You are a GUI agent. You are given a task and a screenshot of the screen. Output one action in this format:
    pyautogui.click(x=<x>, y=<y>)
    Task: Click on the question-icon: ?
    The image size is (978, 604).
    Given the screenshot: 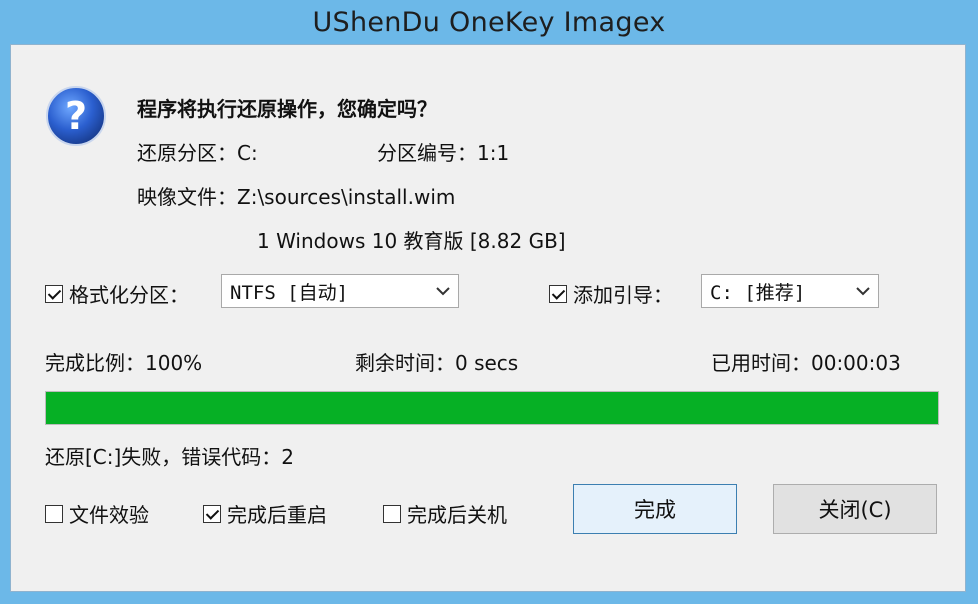 What is the action you would take?
    pyautogui.click(x=76, y=116)
    